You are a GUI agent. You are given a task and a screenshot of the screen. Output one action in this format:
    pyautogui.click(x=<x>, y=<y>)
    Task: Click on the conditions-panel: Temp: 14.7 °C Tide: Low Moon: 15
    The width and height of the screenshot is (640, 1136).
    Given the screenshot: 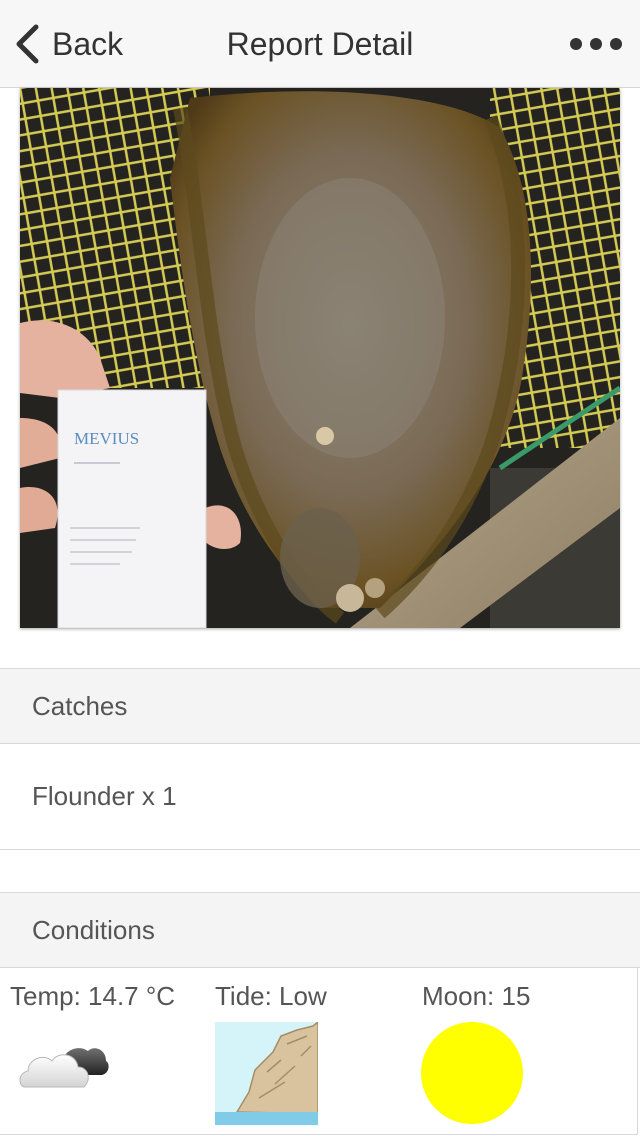 What is the action you would take?
    pyautogui.click(x=319, y=1051)
    